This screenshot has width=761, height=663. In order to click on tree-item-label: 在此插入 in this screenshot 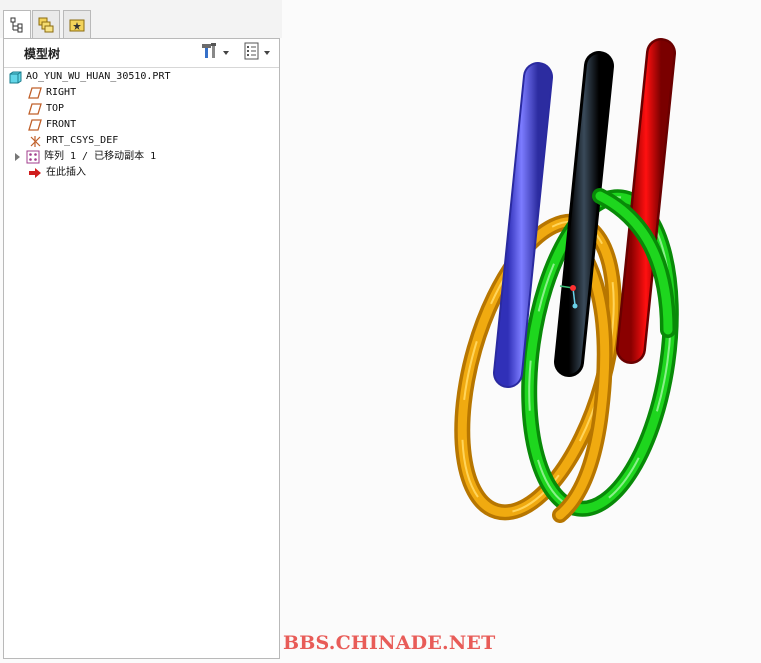, I will do `click(66, 172)`.